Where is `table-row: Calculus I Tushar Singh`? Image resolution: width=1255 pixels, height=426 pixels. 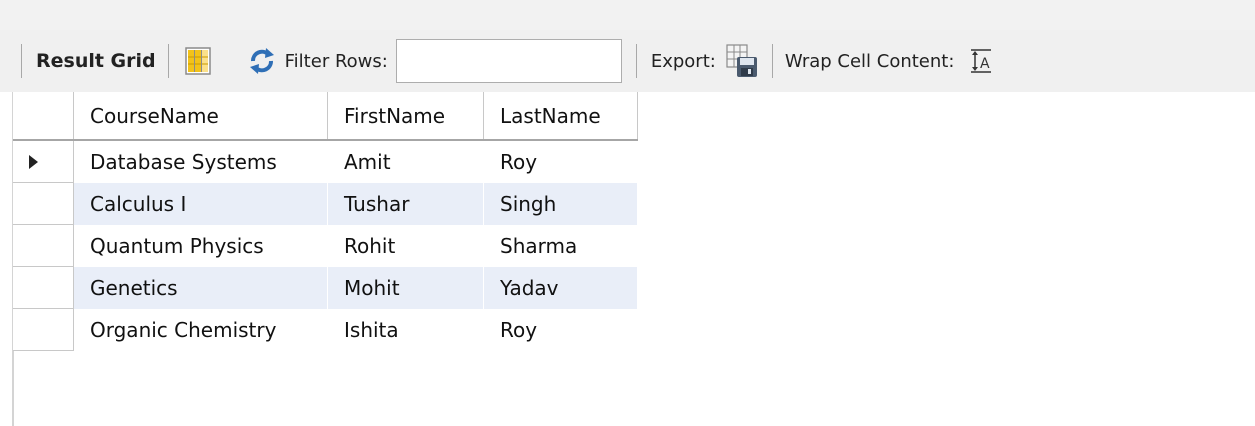
table-row: Calculus I Tushar Singh is located at coordinates (325, 203).